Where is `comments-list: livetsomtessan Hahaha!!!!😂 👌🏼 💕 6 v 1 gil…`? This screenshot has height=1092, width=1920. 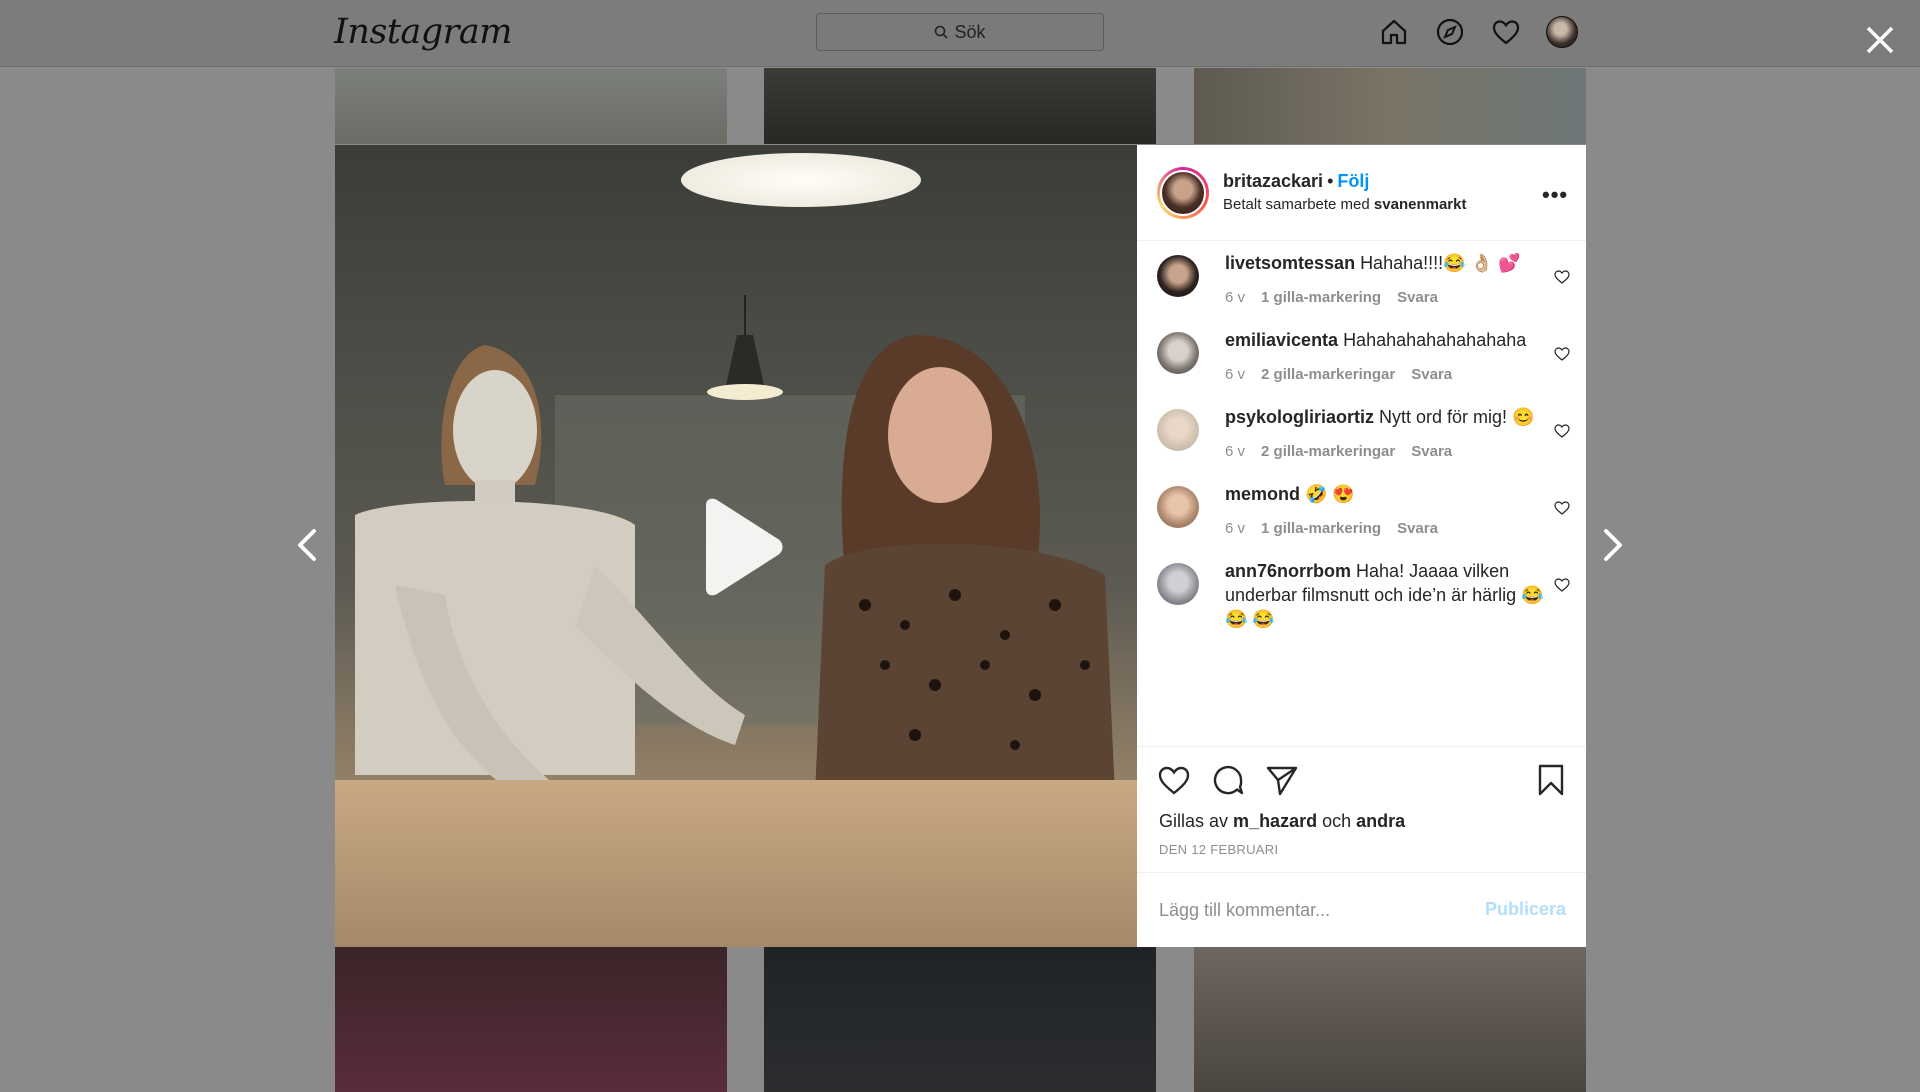
comments-list: livetsomtessan Hahaha!!!!😂 👌🏼 💕 6 v 1 gil… is located at coordinates (1361, 493).